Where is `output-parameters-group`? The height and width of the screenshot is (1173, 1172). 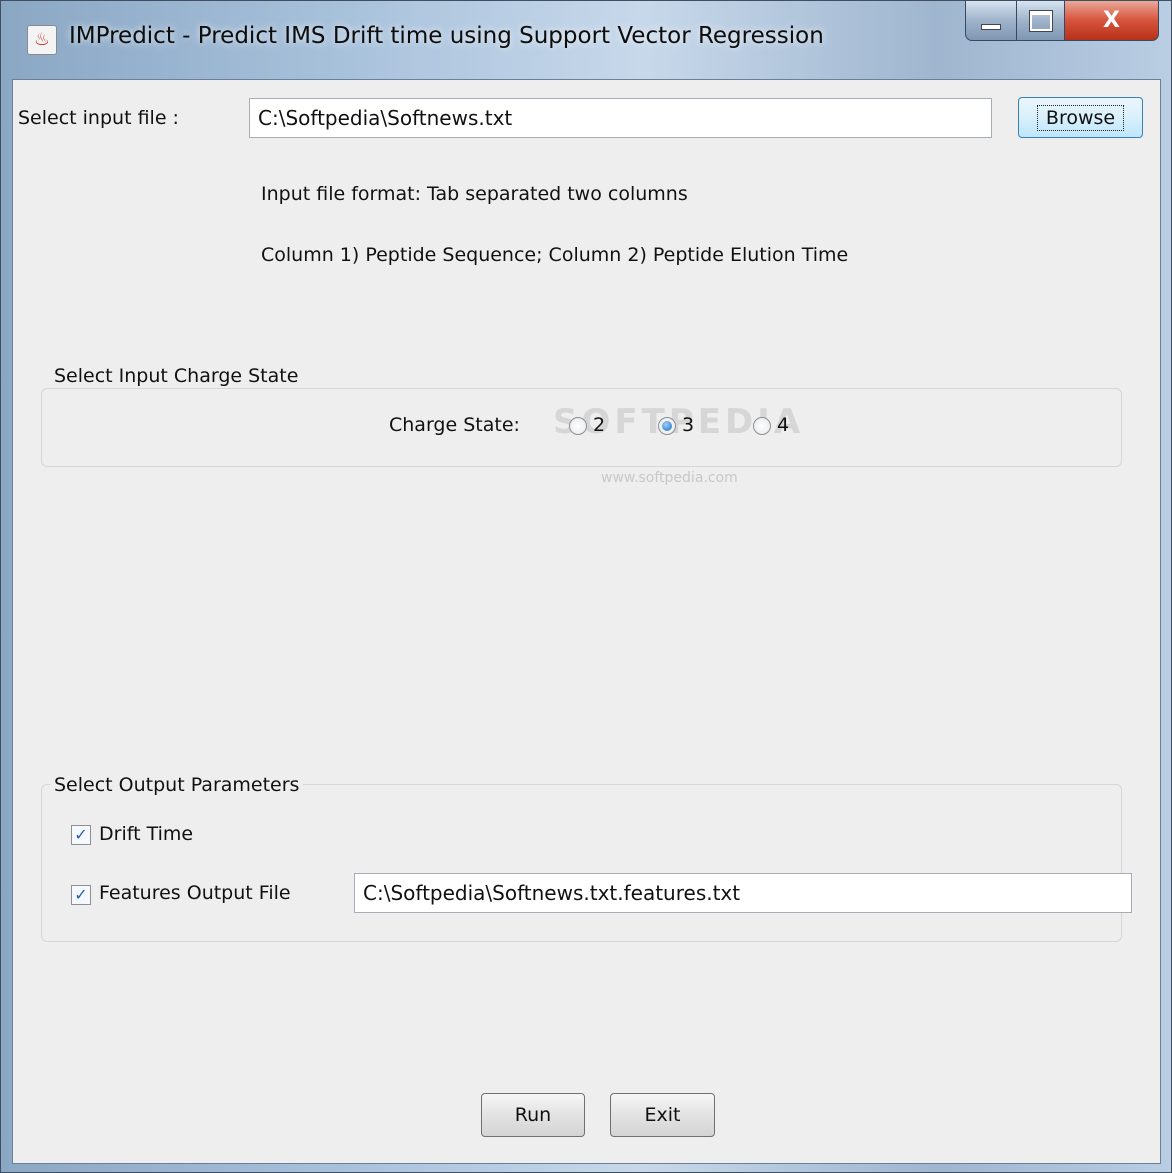 output-parameters-group is located at coordinates (581, 863).